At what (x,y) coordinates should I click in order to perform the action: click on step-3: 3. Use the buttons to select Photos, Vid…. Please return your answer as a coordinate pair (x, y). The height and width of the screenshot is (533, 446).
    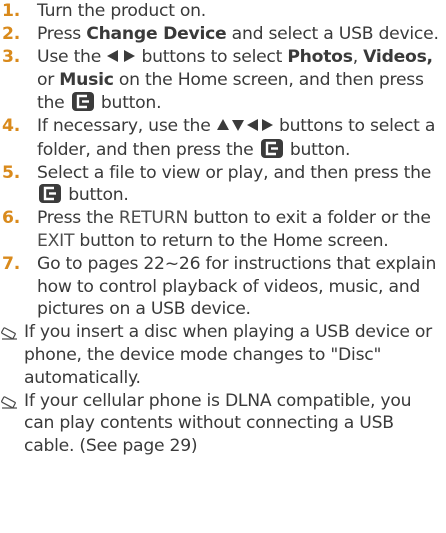
    Looking at the image, I should click on (223, 80).